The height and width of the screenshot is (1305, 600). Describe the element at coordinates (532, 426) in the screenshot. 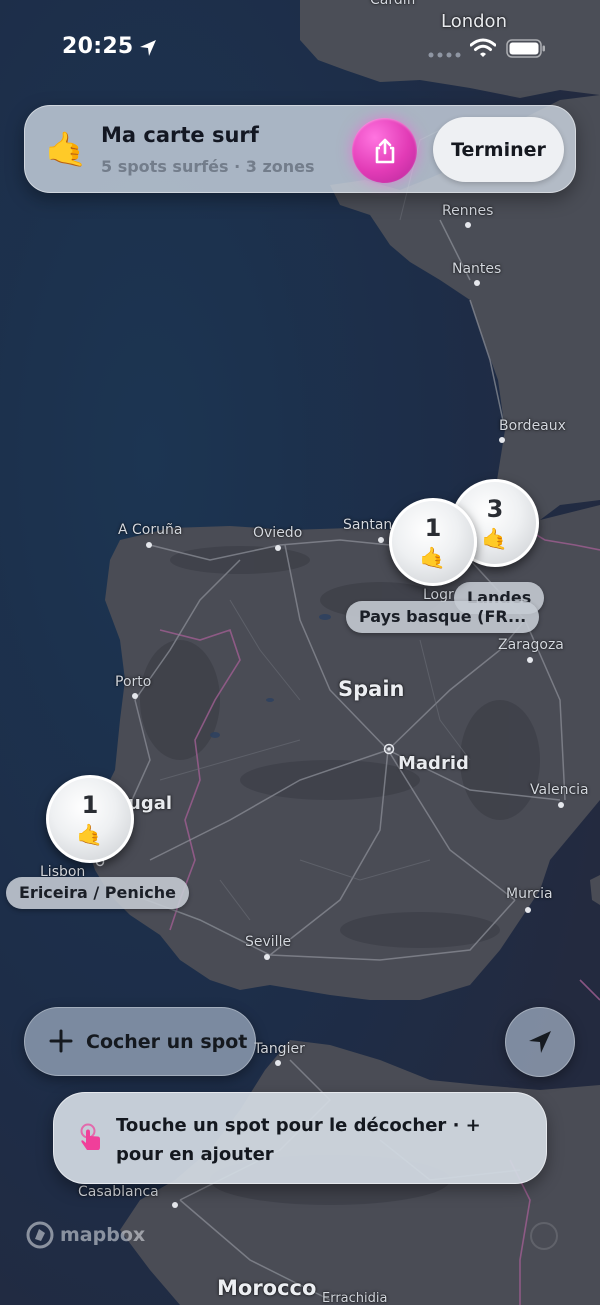

I see `place-label: Bordeaux` at that location.